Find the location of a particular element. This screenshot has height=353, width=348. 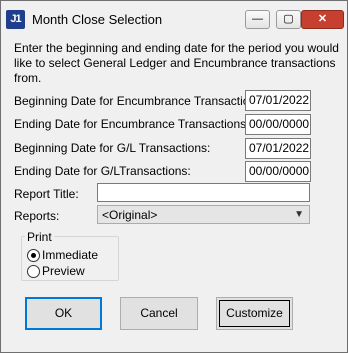

immediate-radio-label: Immediate is located at coordinates (70, 255).